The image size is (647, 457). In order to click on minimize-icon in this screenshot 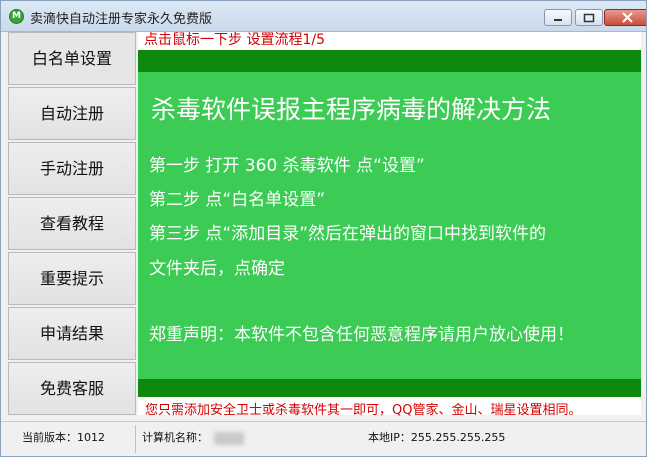, I will do `click(558, 20)`.